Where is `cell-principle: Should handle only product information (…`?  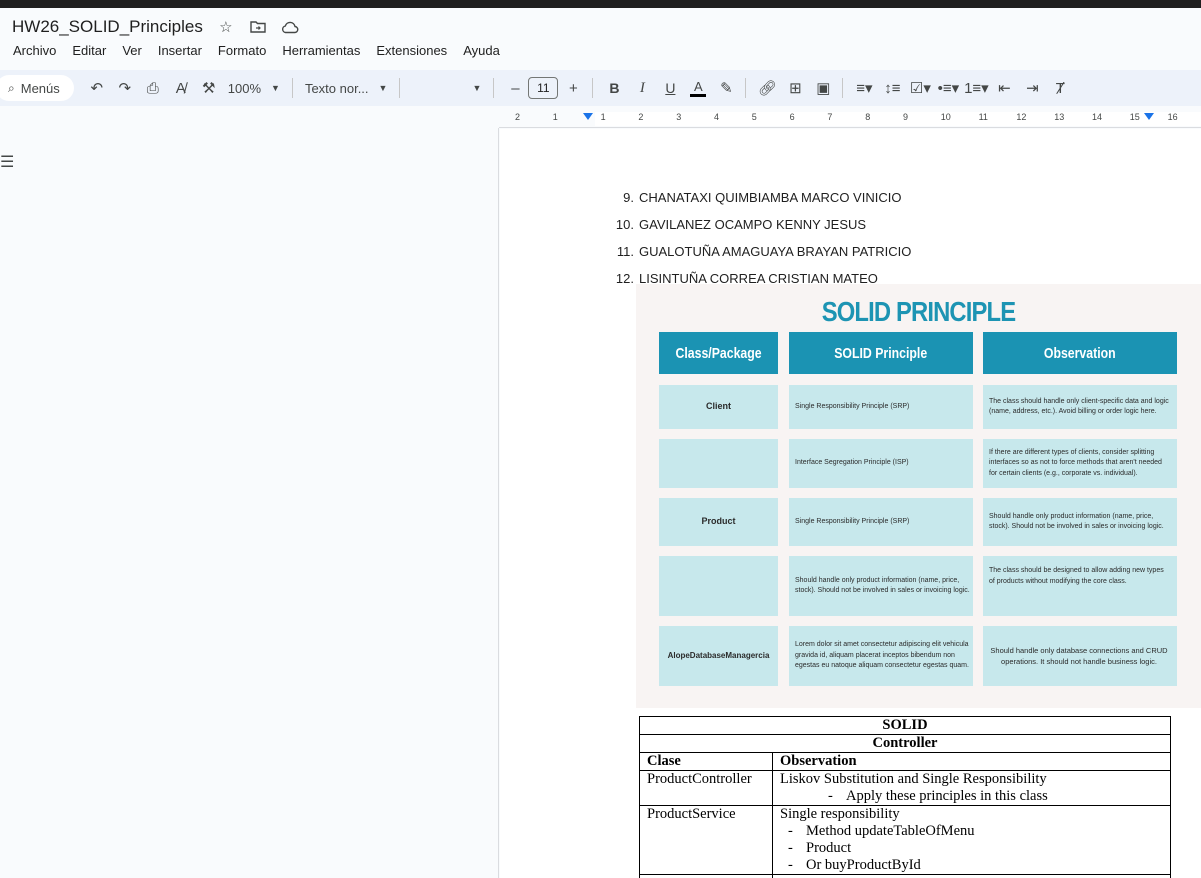 cell-principle: Should handle only product information (… is located at coordinates (881, 586).